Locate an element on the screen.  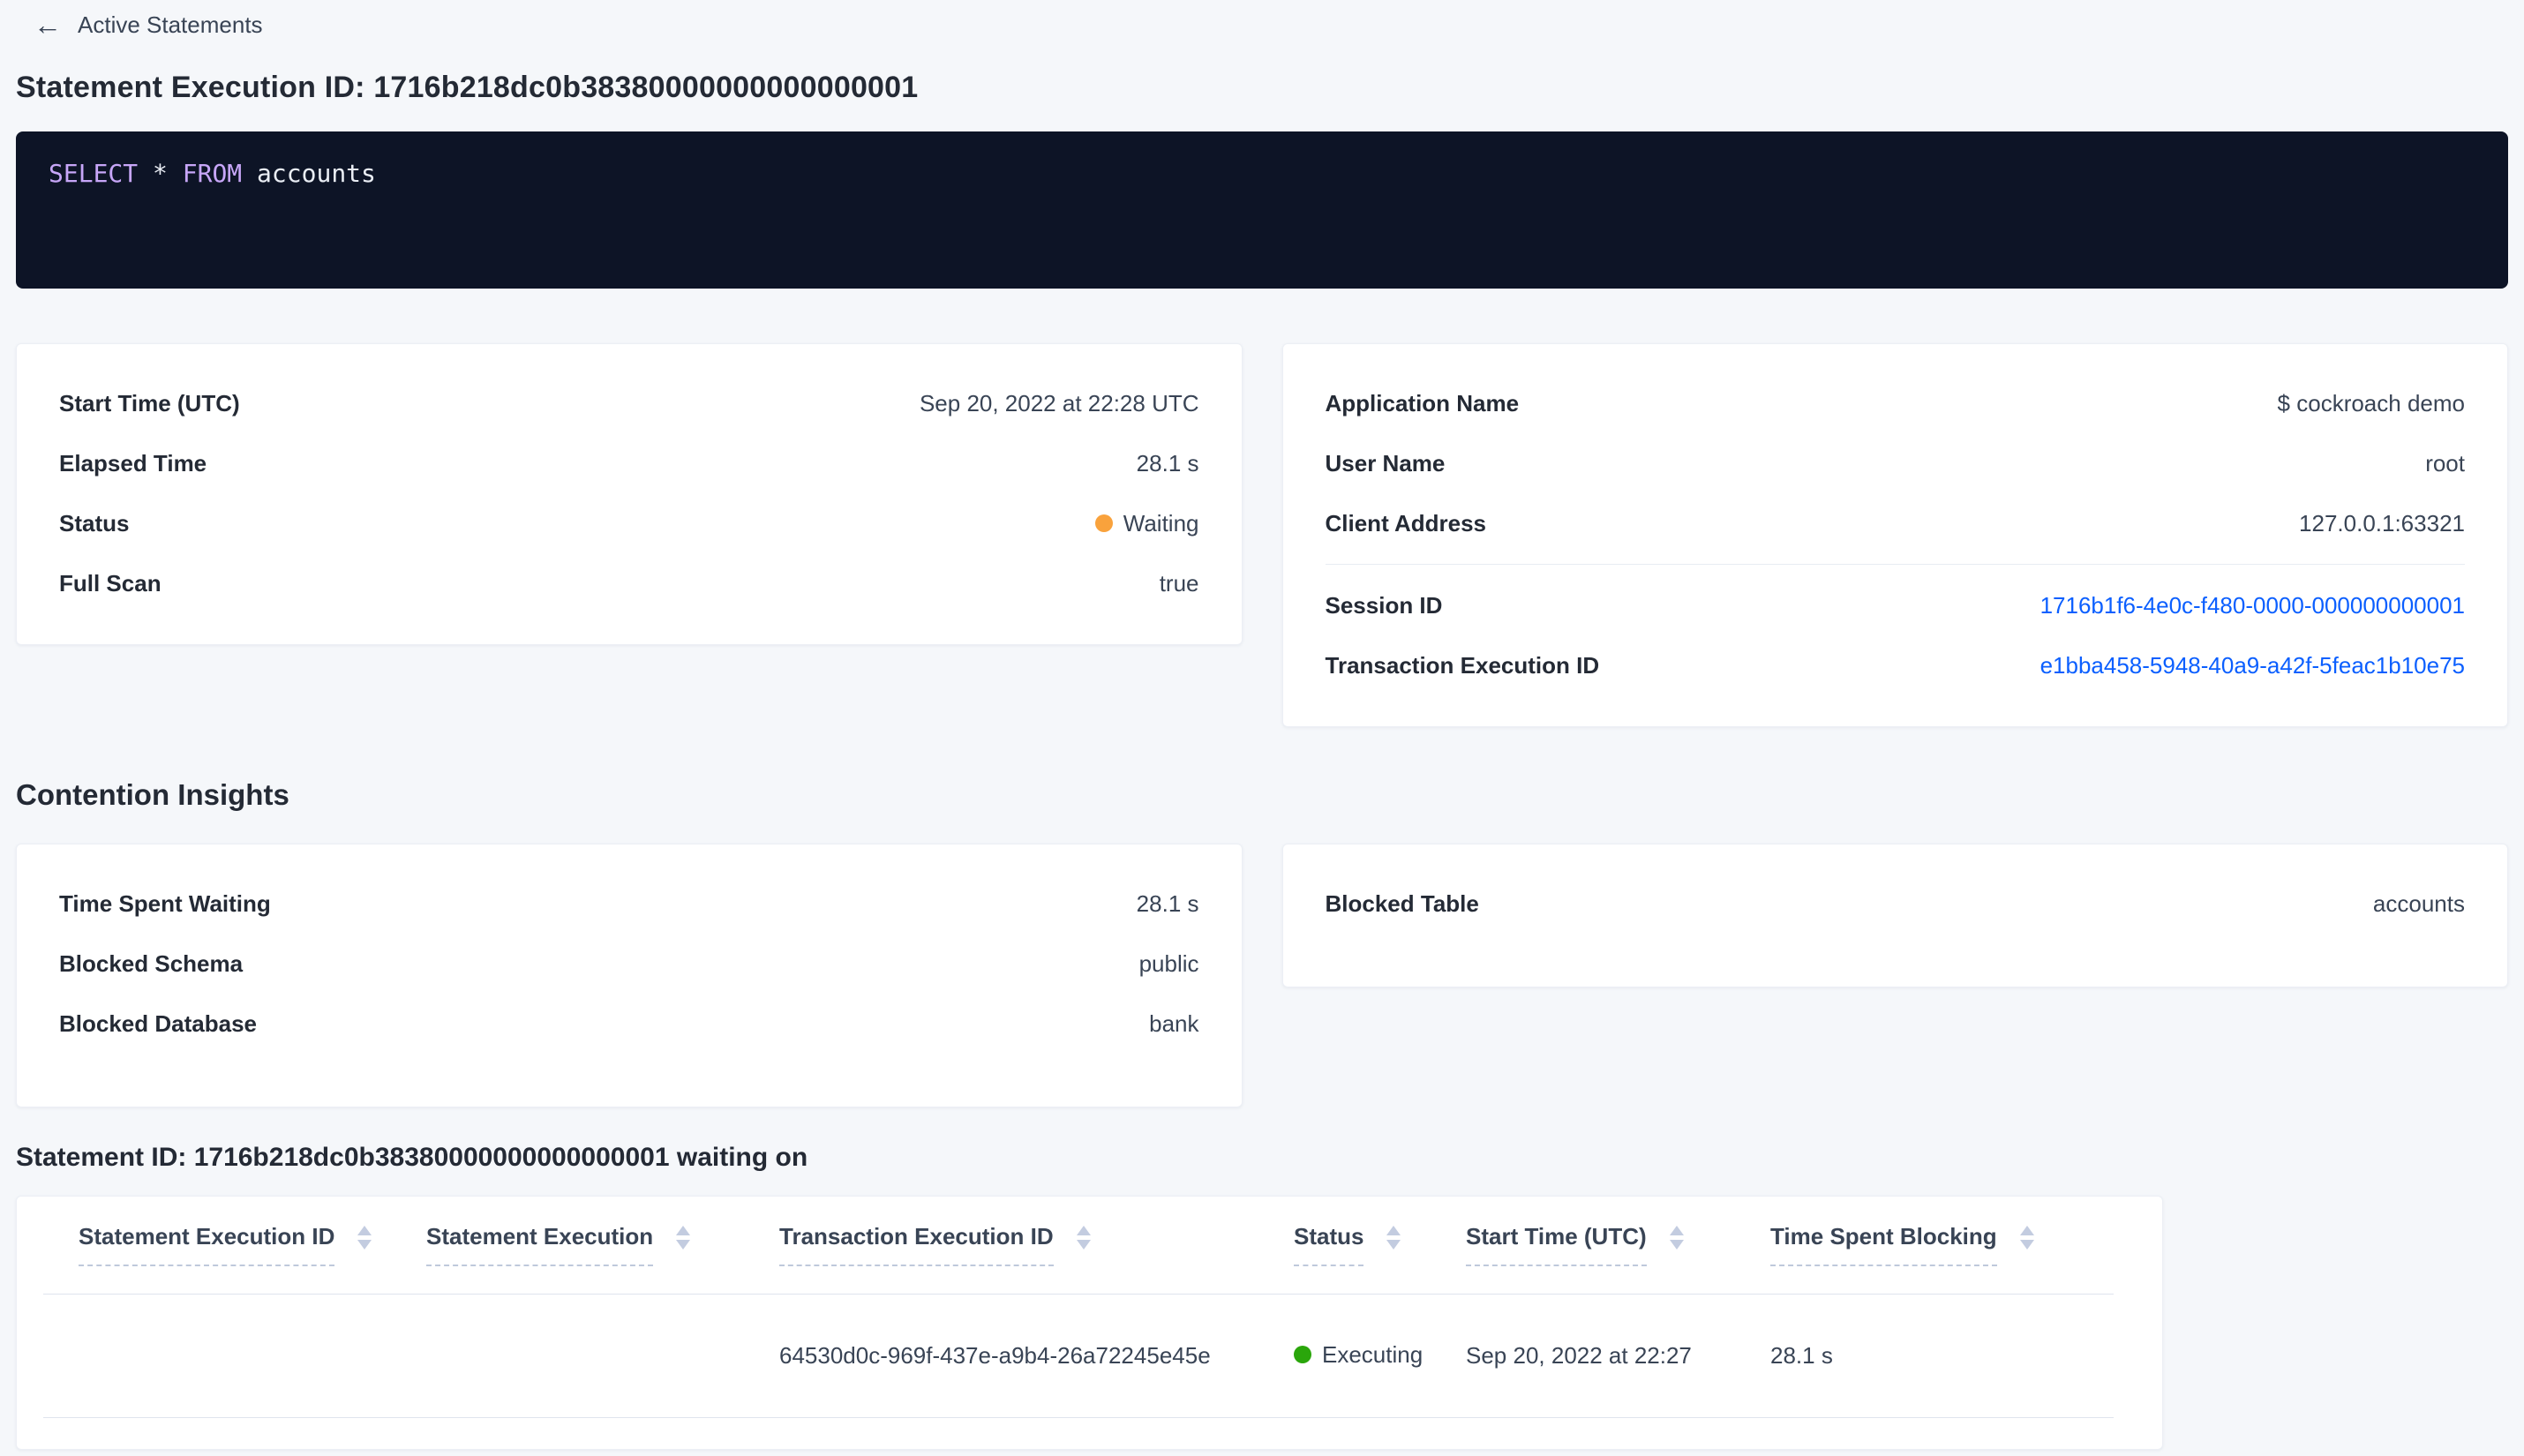
blocked-database-label: Blocked Database is located at coordinates (158, 1023).